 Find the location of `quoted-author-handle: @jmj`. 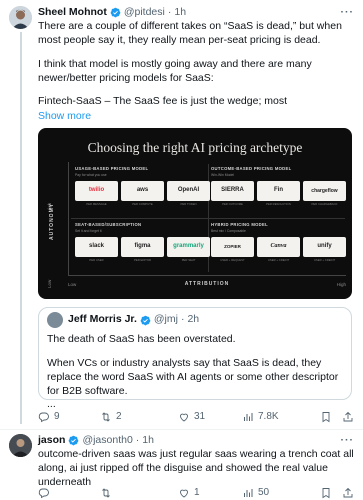

quoted-author-handle: @jmj is located at coordinates (165, 319).